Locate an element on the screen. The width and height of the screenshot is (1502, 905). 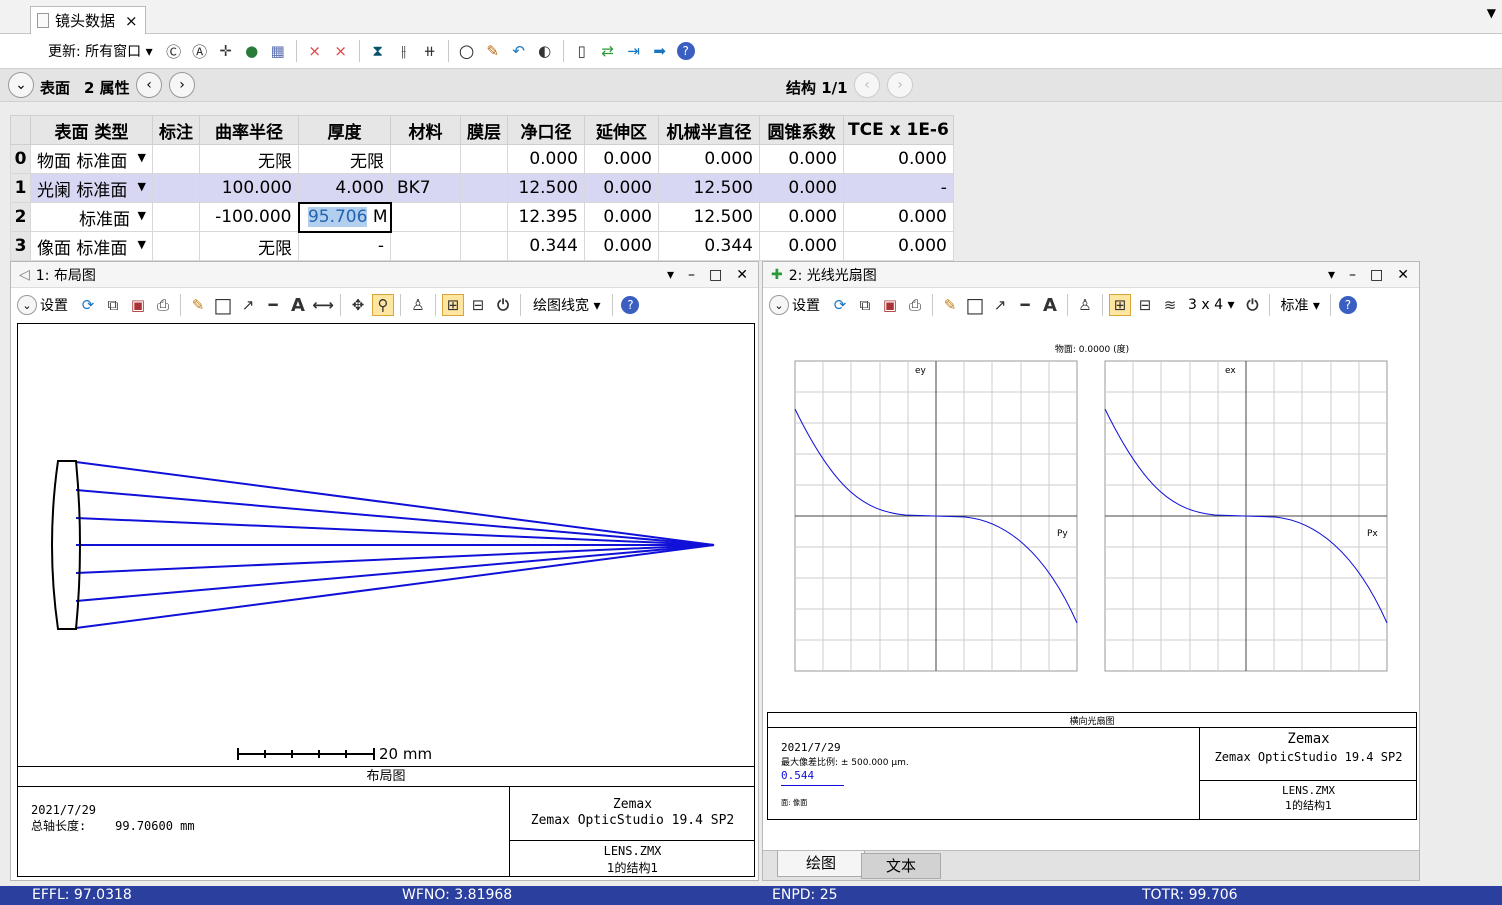
copy-icon: ⧉ is located at coordinates (113, 305).